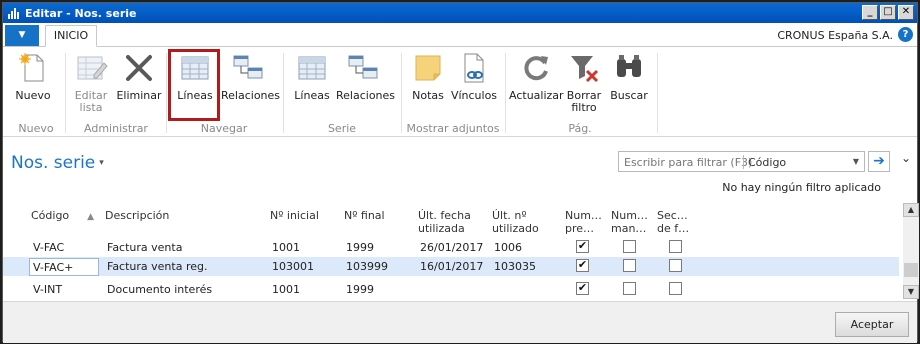 The image size is (920, 344). I want to click on group-label-nuevo: Nuevo, so click(36, 128).